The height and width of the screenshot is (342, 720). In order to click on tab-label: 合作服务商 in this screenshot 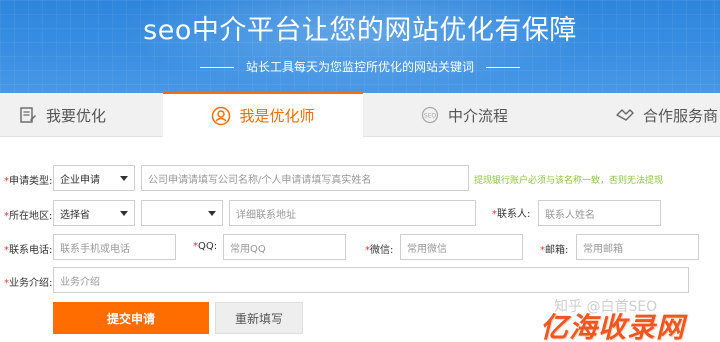, I will do `click(681, 115)`.